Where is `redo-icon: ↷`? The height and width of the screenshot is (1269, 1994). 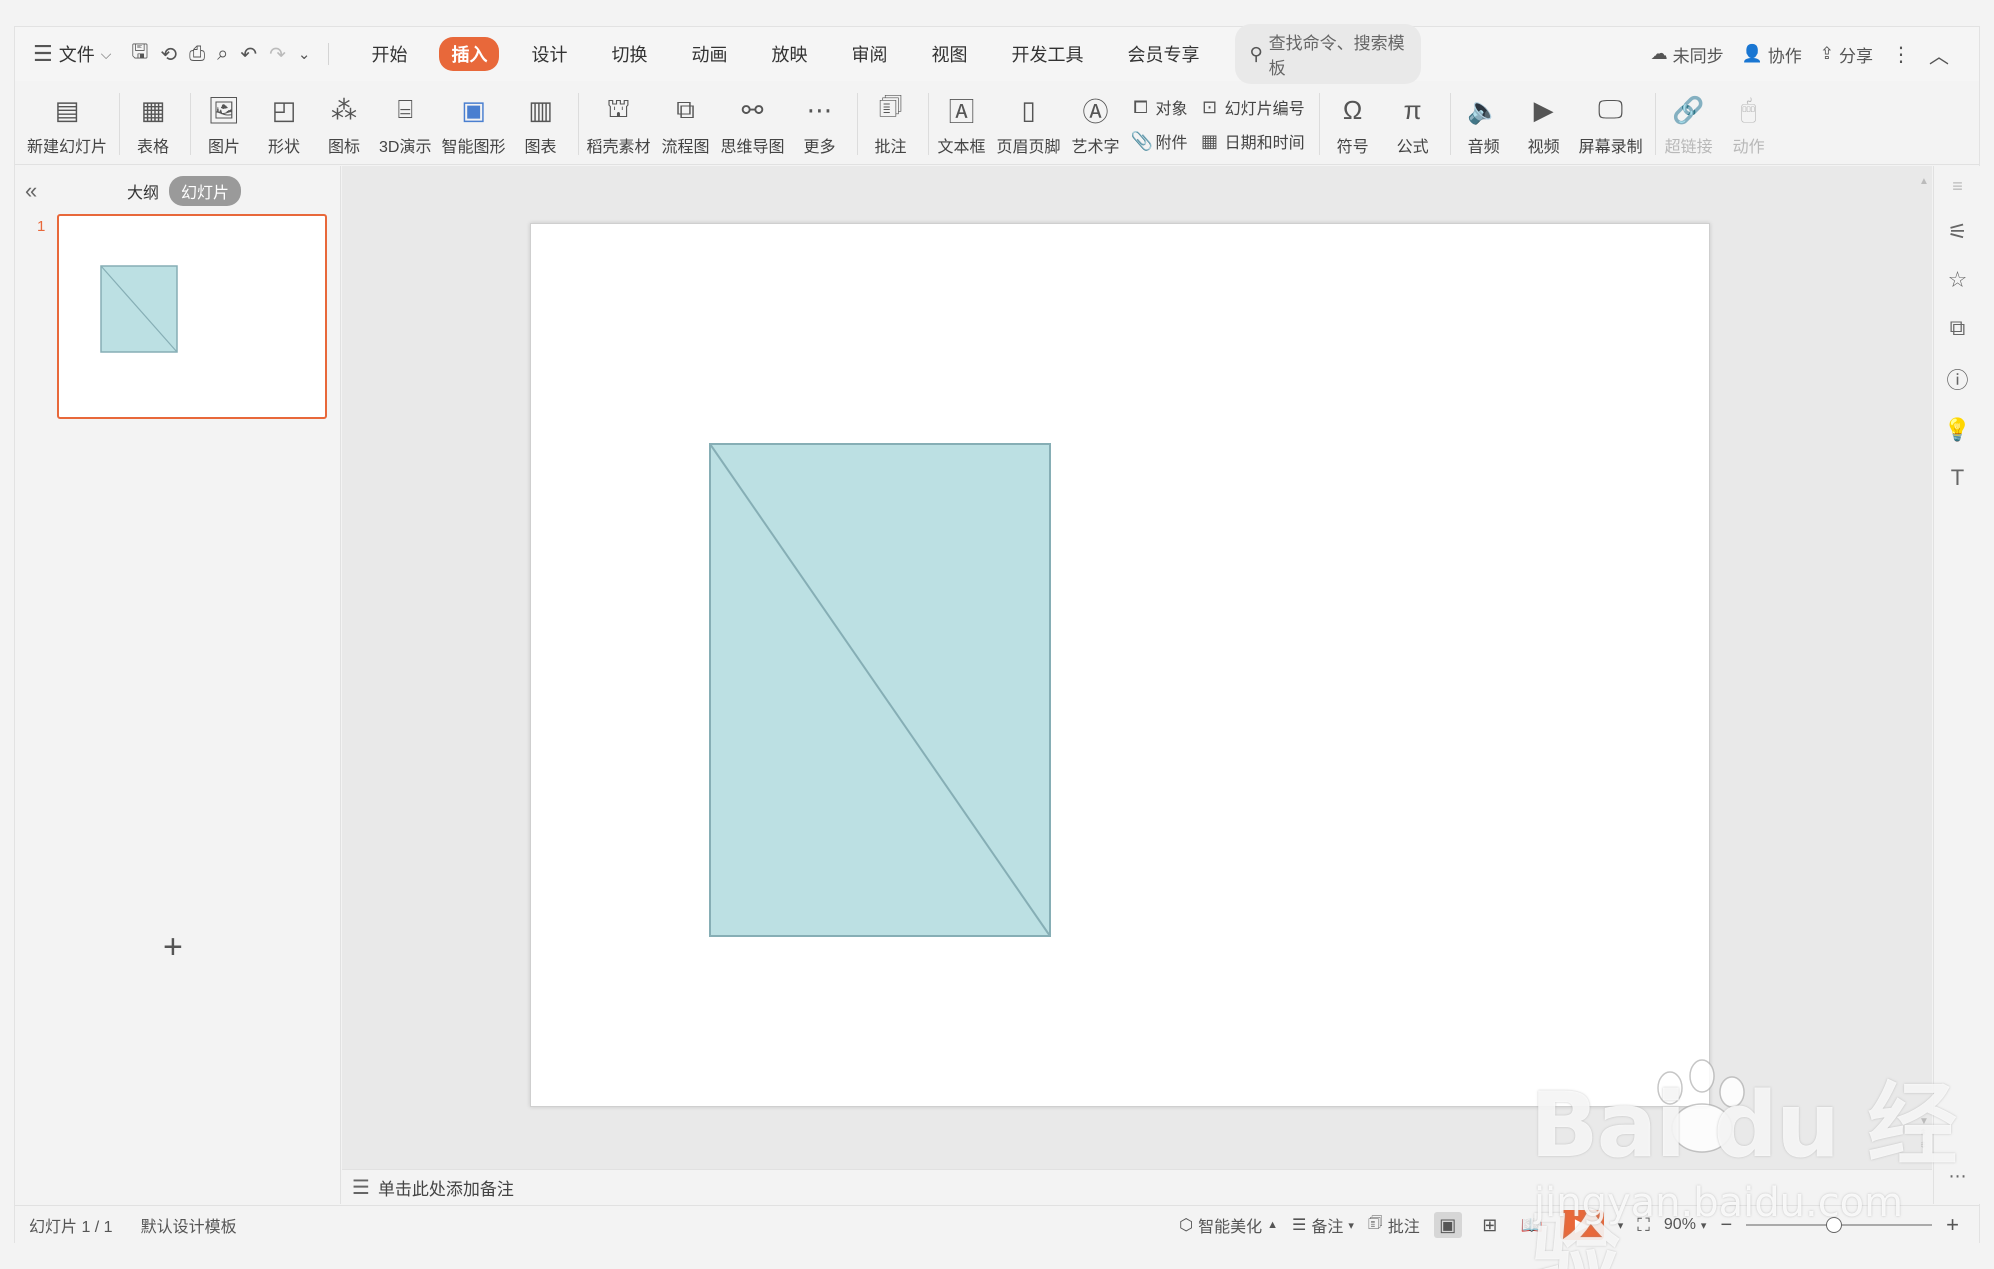
redo-icon: ↷ is located at coordinates (277, 54).